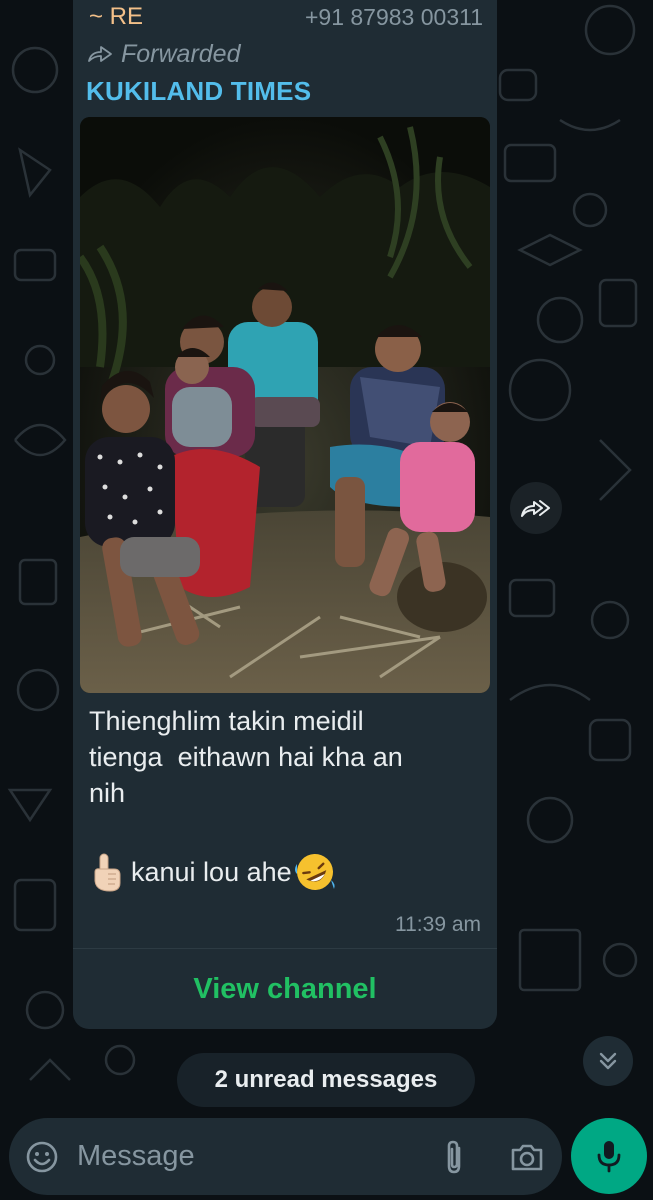 This screenshot has height=1200, width=653. Describe the element at coordinates (285, 948) in the screenshot. I see `bubble-divider` at that location.